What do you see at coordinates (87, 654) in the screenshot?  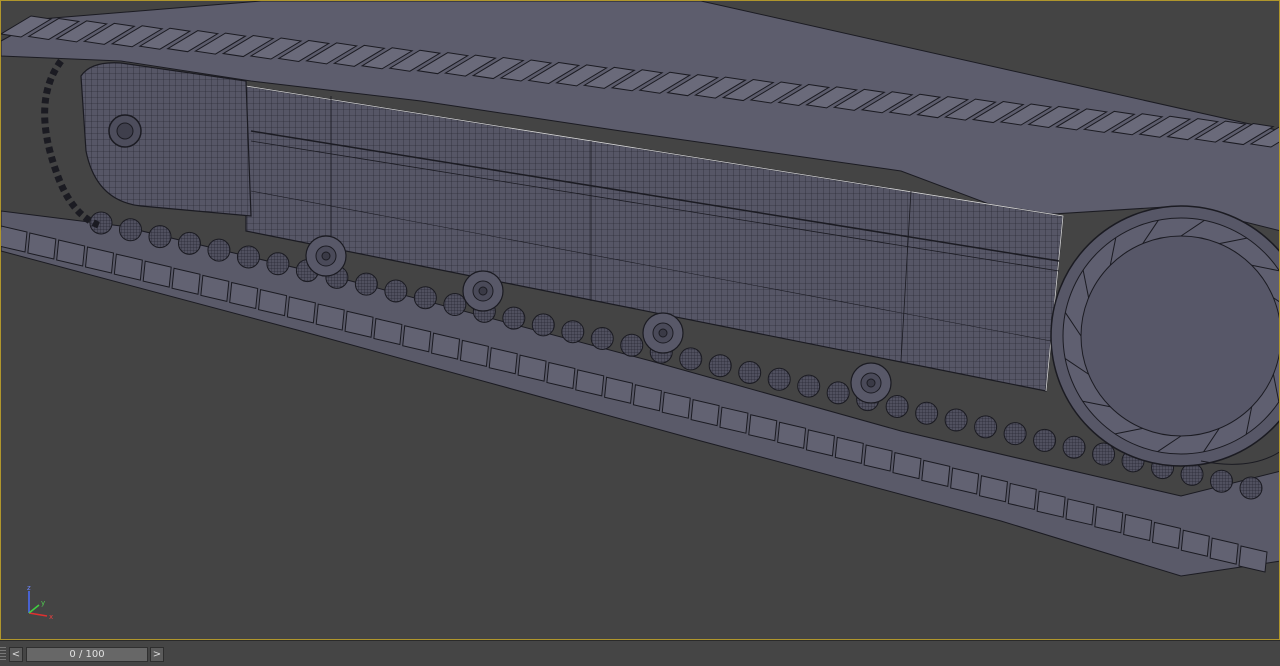 I see `frame-slider: 0 / 100` at bounding box center [87, 654].